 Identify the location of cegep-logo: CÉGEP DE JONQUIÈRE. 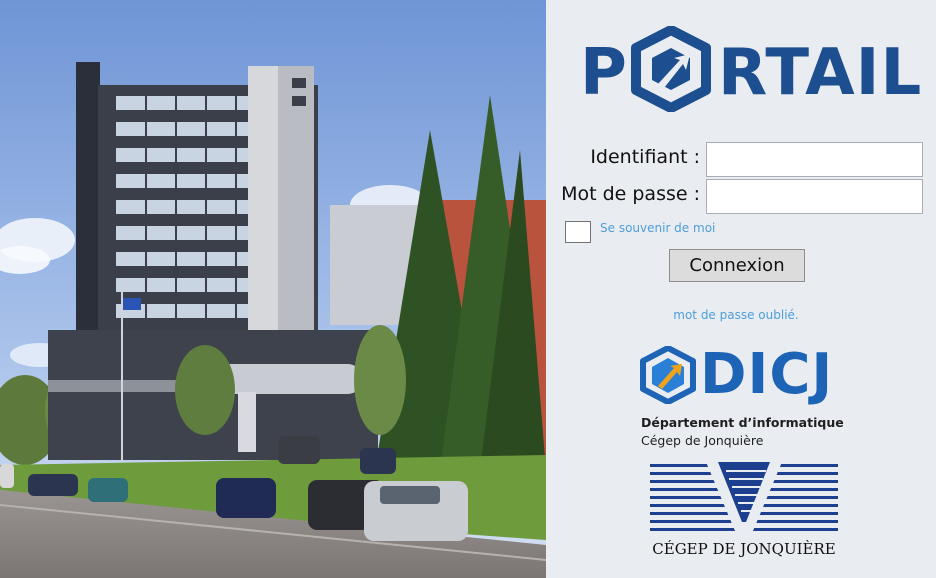
(742, 514).